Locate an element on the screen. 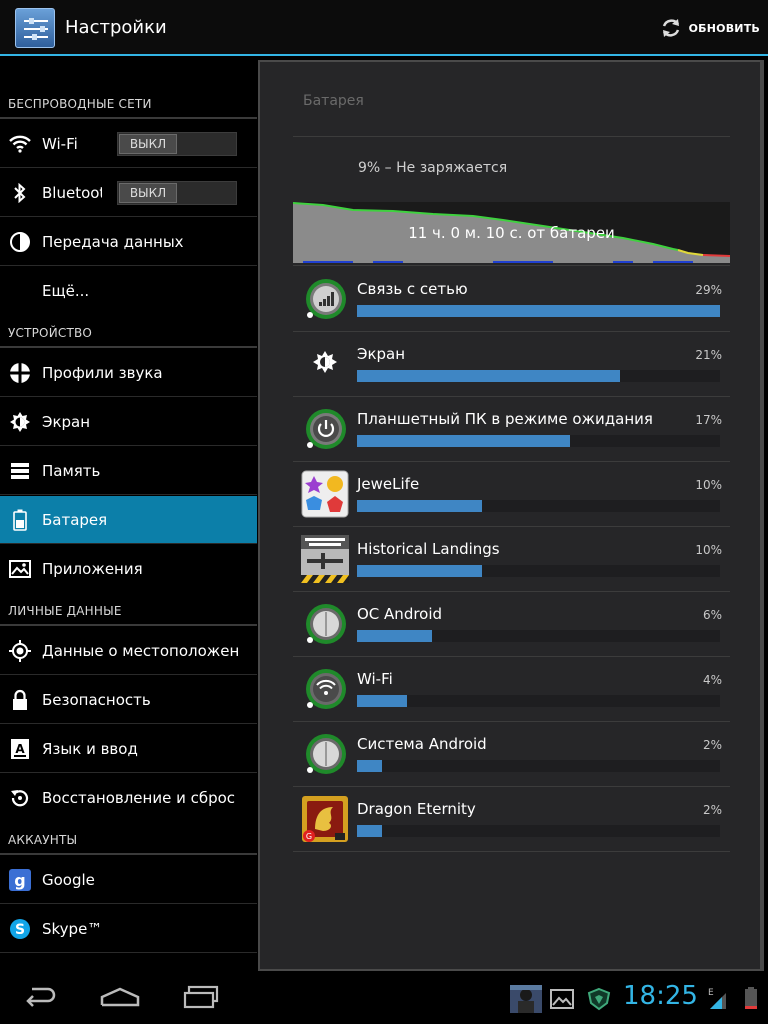 Image resolution: width=768 pixels, height=1024 pixels. usage-row-idle: Планшетный ПК в режиме ожидания 17% is located at coordinates (511, 429).